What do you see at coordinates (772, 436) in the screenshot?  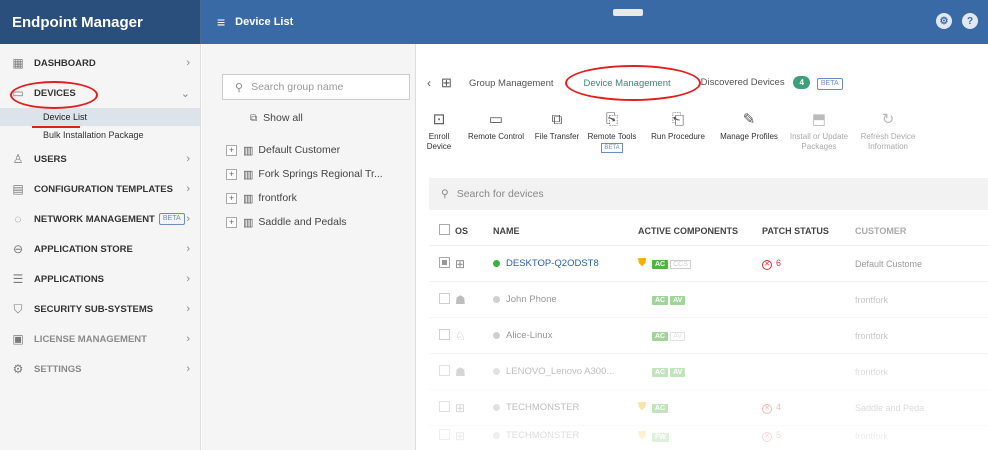 I see `patch-status: ✕ 5` at bounding box center [772, 436].